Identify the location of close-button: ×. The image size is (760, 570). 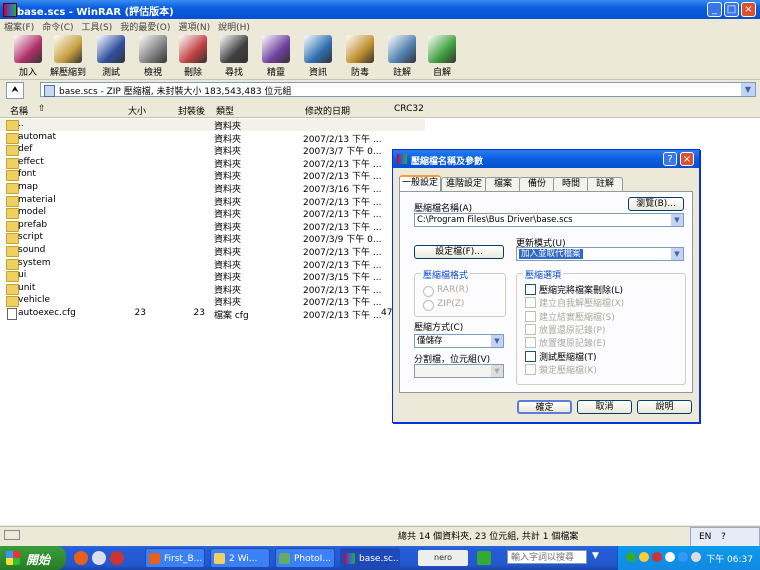
(748, 9).